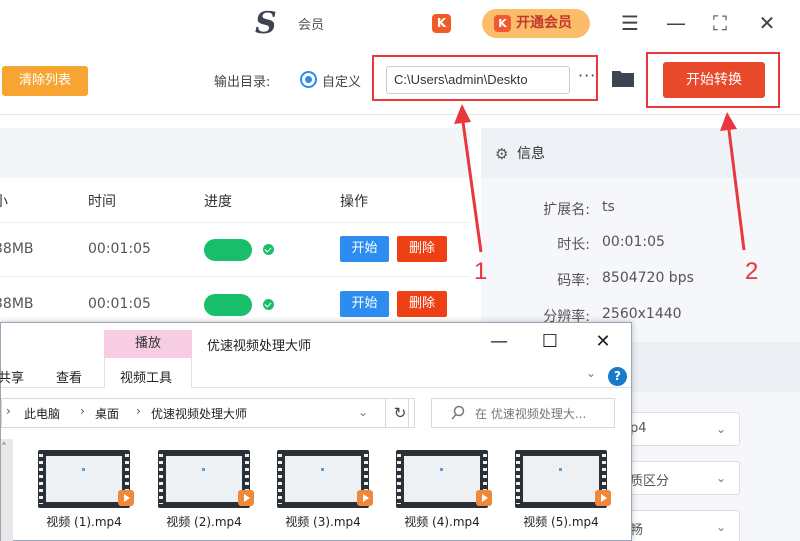 The image size is (800, 541). Describe the element at coordinates (146, 376) in the screenshot. I see `tab-video-tools: 视频工具` at that location.